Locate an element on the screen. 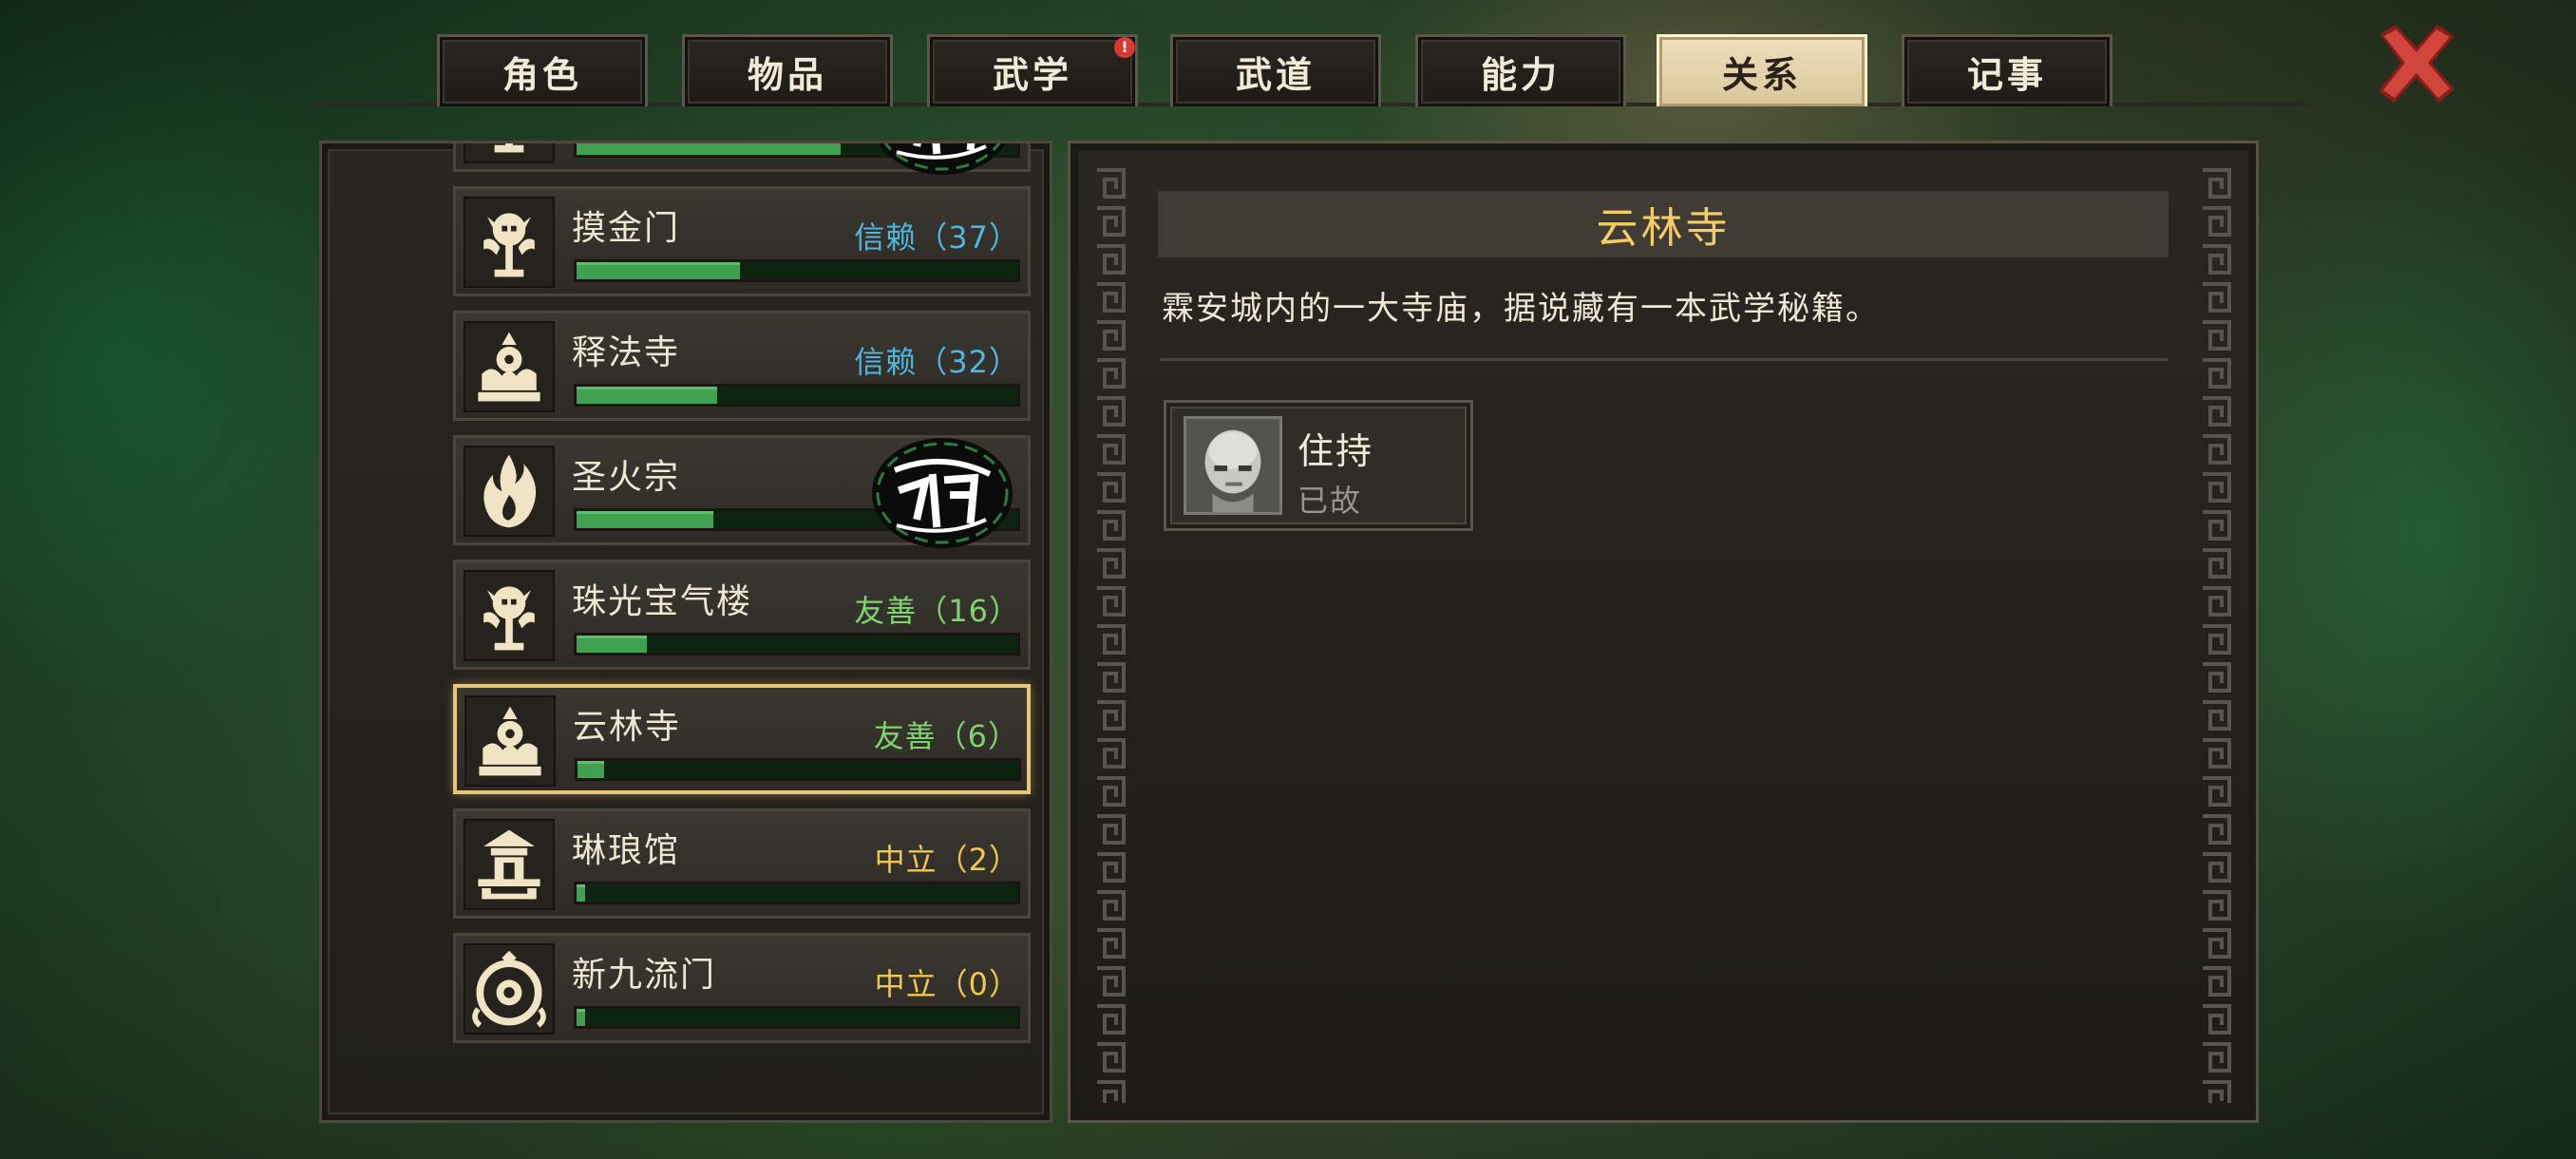 The width and height of the screenshot is (2576, 1159). tab-label: 角色 is located at coordinates (542, 75).